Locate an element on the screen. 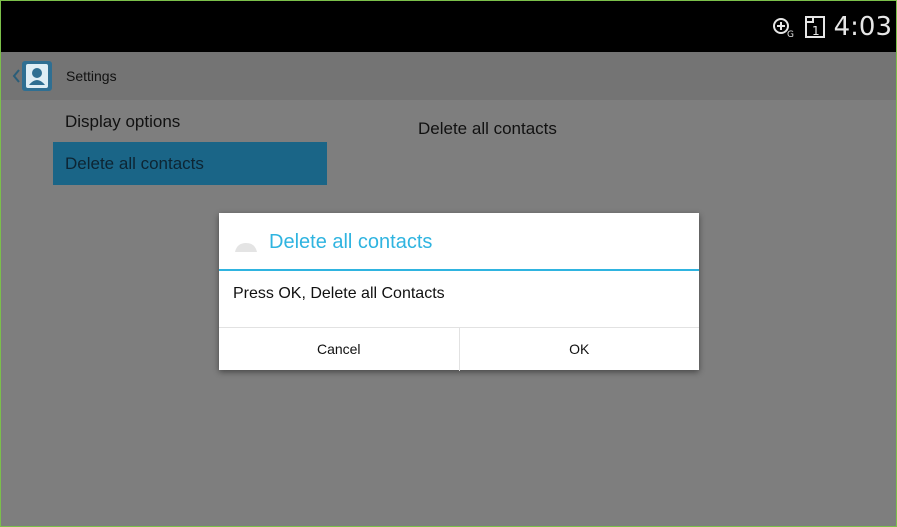 This screenshot has height=527, width=897. app-title: Settings is located at coordinates (91, 76).